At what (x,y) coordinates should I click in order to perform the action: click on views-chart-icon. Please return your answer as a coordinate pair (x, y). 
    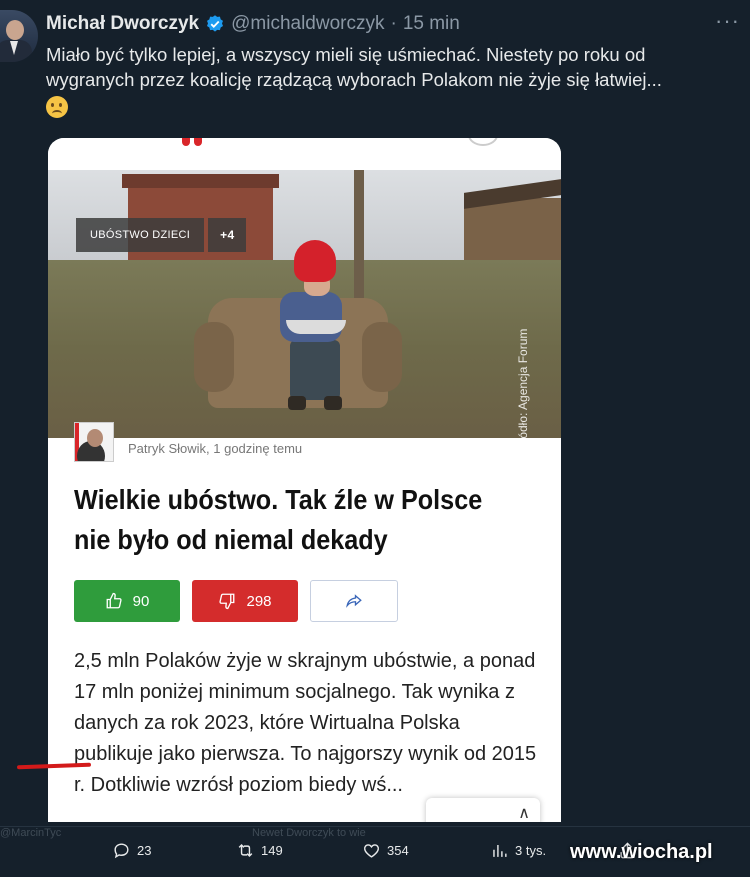
    Looking at the image, I should click on (500, 850).